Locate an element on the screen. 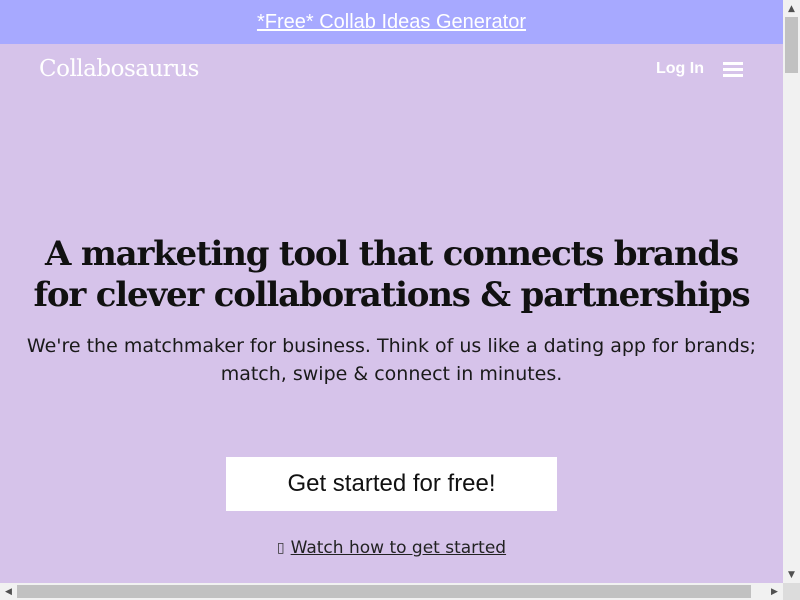 The width and height of the screenshot is (800, 600). horizontal-scrollbar: ◀ ▶ is located at coordinates (391, 591).